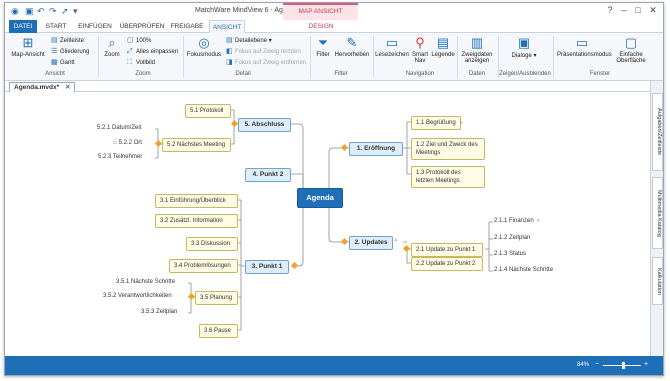 The image size is (670, 381). What do you see at coordinates (75, 52) in the screenshot?
I see `gliederung-label: Gliederung` at bounding box center [75, 52].